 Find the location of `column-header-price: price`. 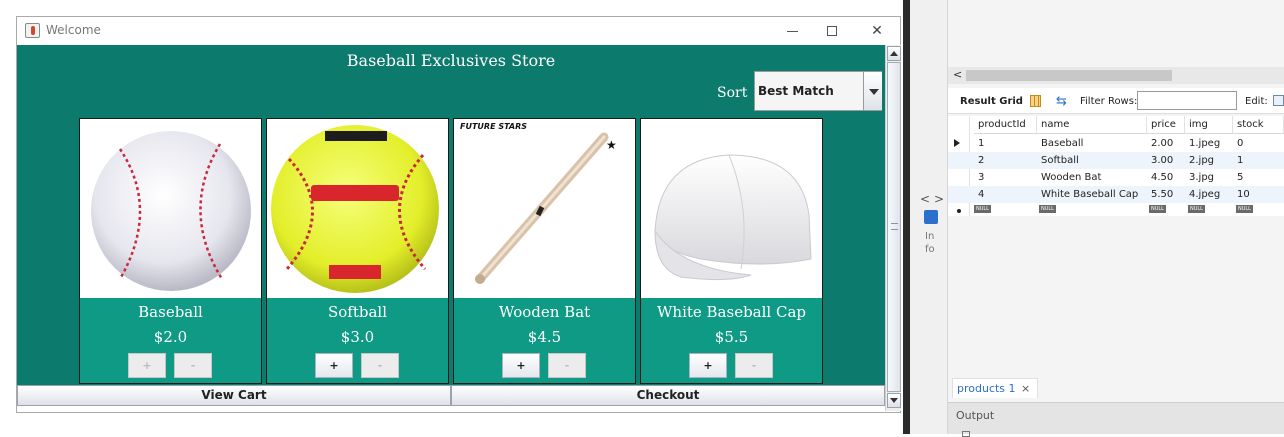

column-header-price: price is located at coordinates (1166, 125).